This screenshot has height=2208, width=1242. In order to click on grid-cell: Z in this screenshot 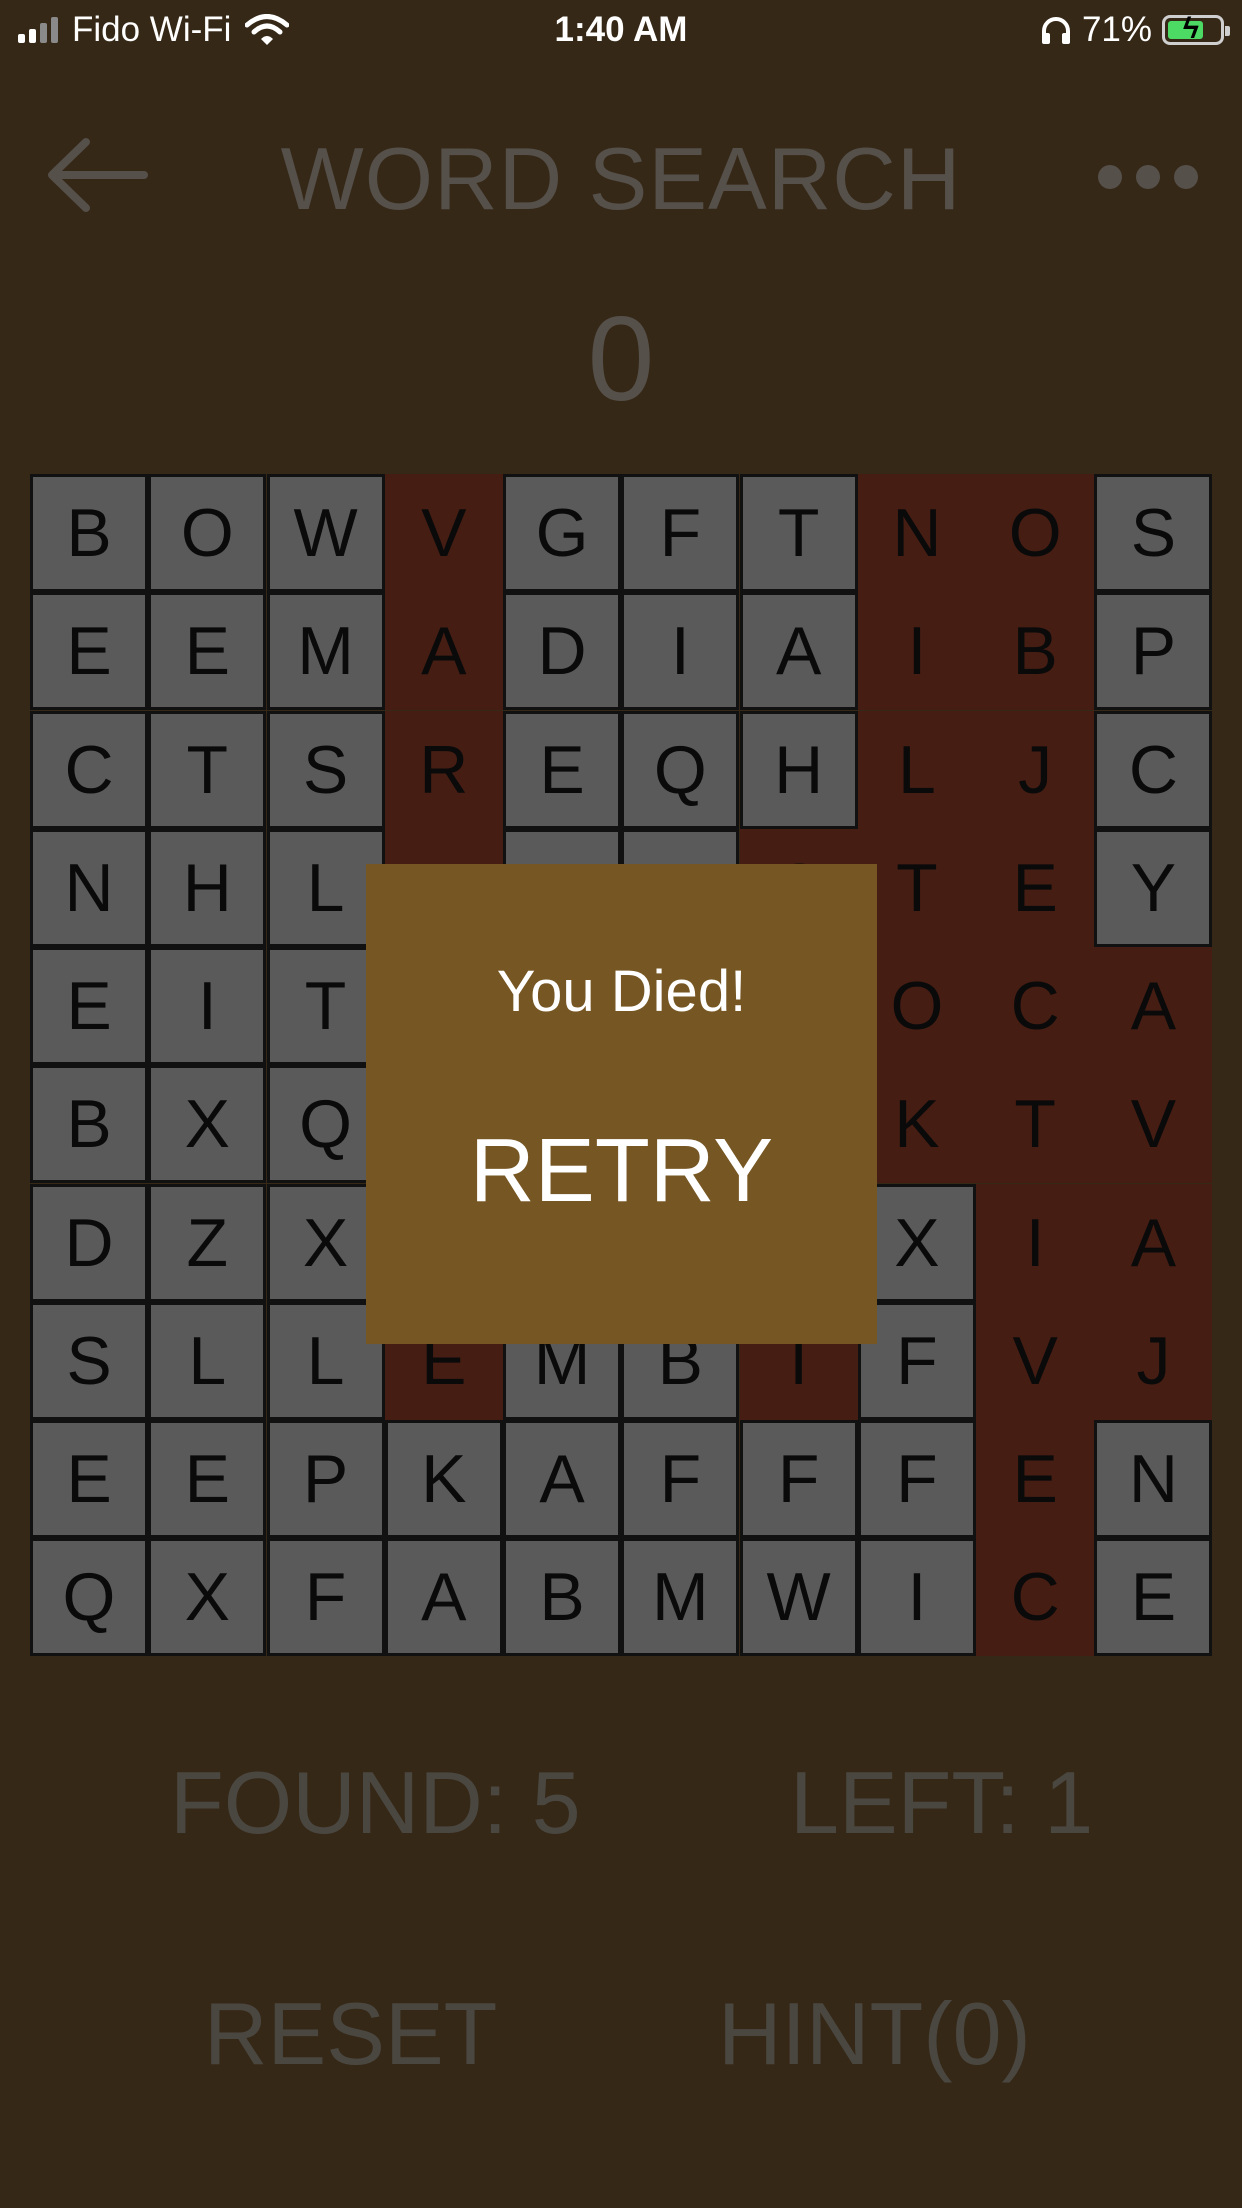, I will do `click(207, 1242)`.